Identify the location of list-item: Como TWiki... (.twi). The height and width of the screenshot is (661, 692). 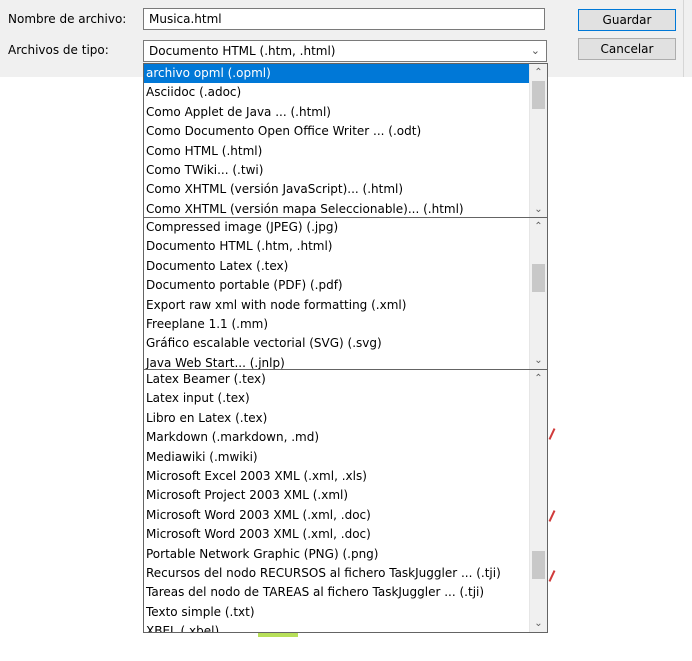
(336, 170).